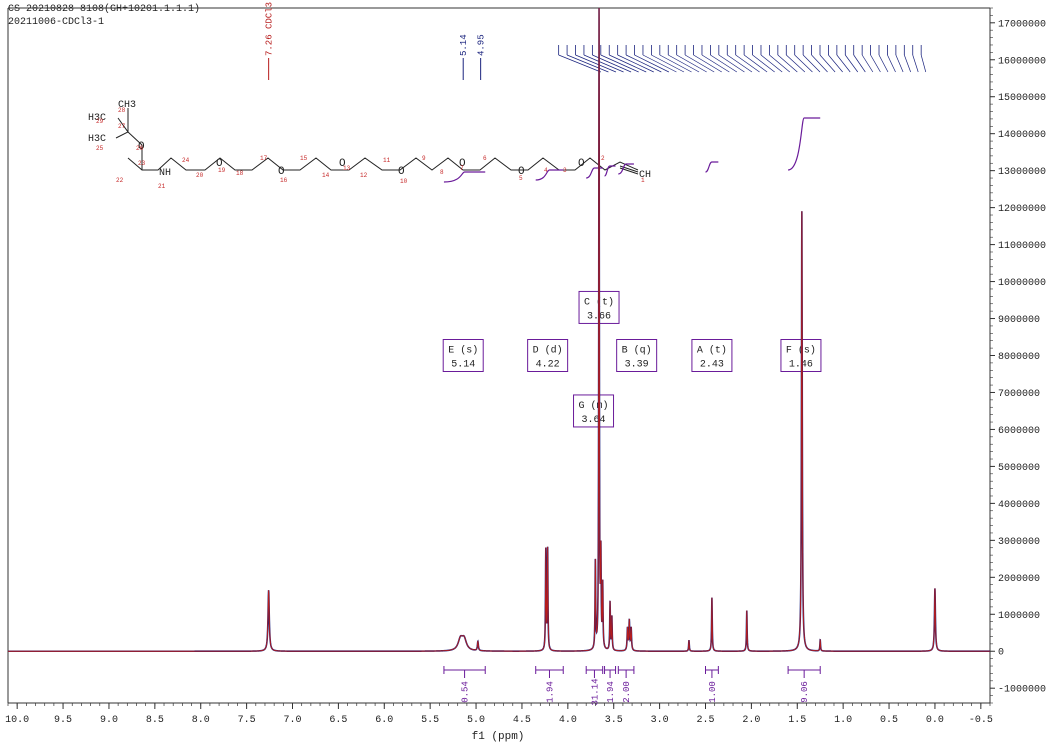  I want to click on multiplet-name: D (d), so click(548, 351).